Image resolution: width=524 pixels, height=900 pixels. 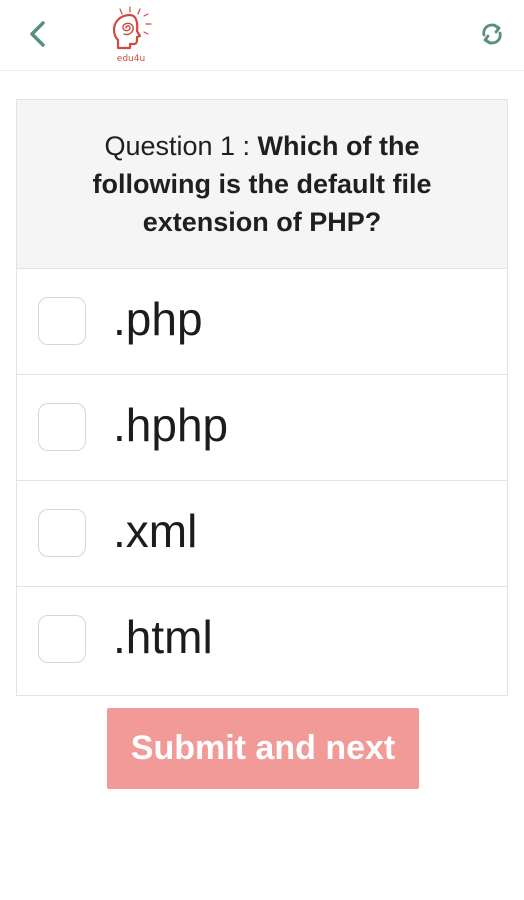 What do you see at coordinates (163, 637) in the screenshot?
I see `option-label: .html` at bounding box center [163, 637].